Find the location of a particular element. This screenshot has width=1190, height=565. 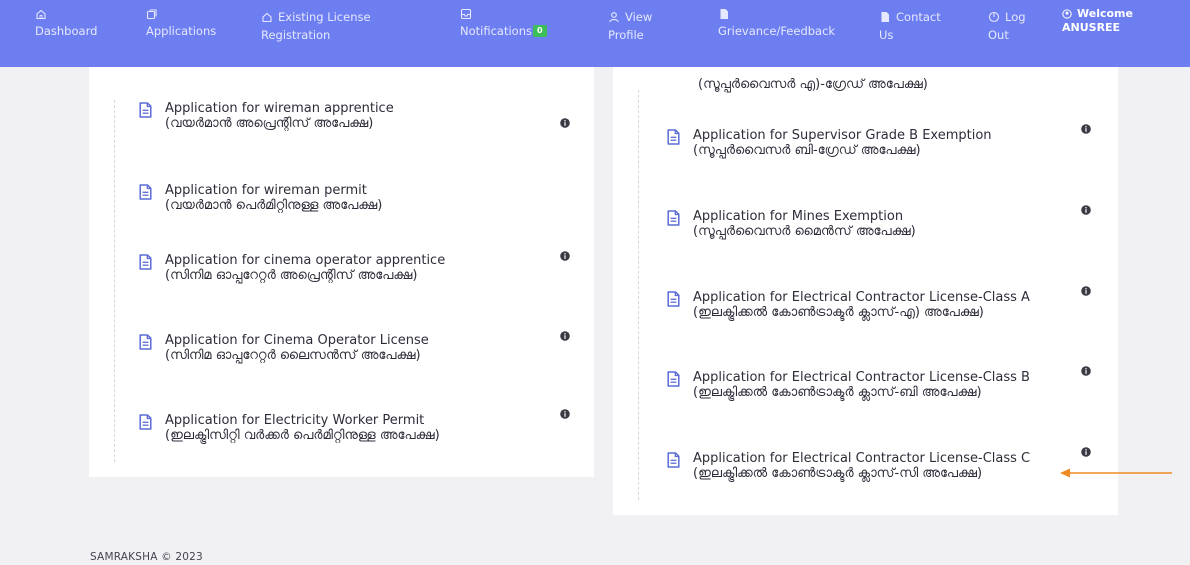

power-icon is located at coordinates (994, 17).